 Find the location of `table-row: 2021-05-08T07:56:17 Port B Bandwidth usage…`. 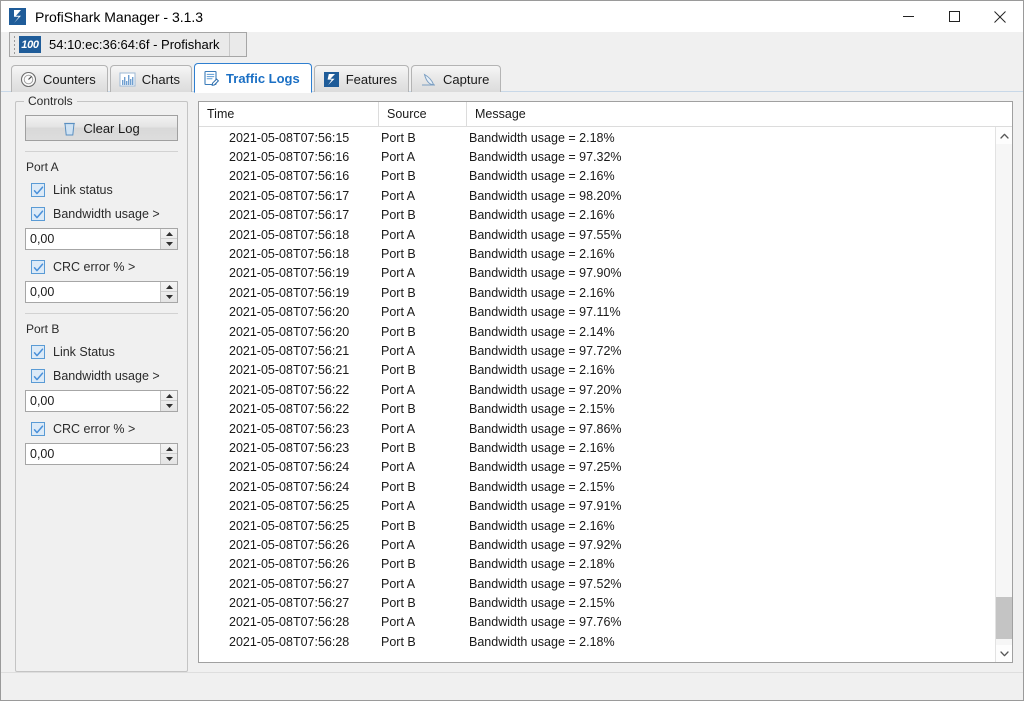

table-row: 2021-05-08T07:56:17 Port B Bandwidth usage… is located at coordinates (597, 215).